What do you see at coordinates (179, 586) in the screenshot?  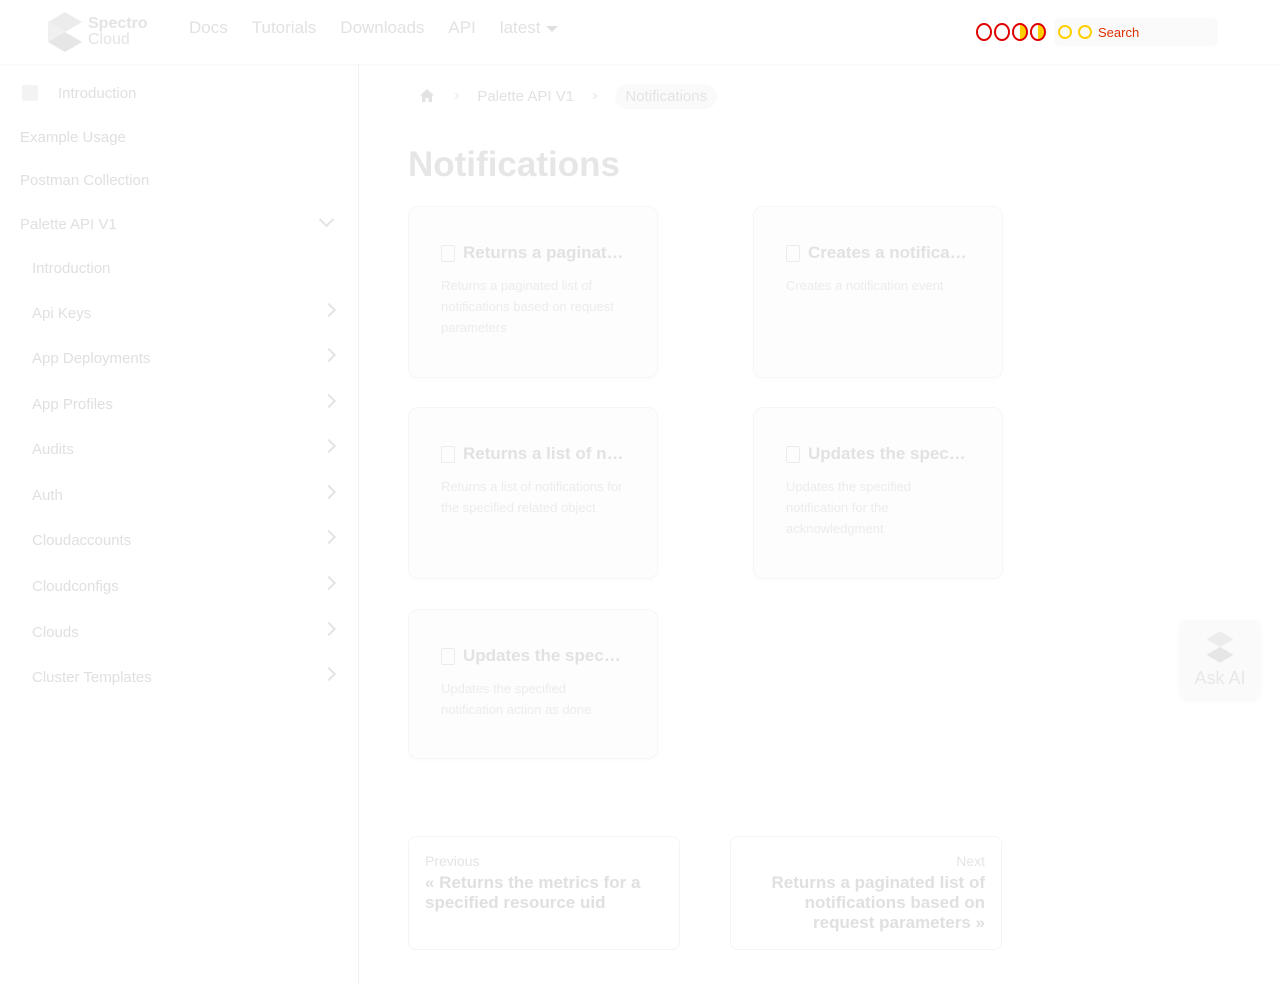 I see `sidebar-item-cloudconfigs: Cloudconfigs` at bounding box center [179, 586].